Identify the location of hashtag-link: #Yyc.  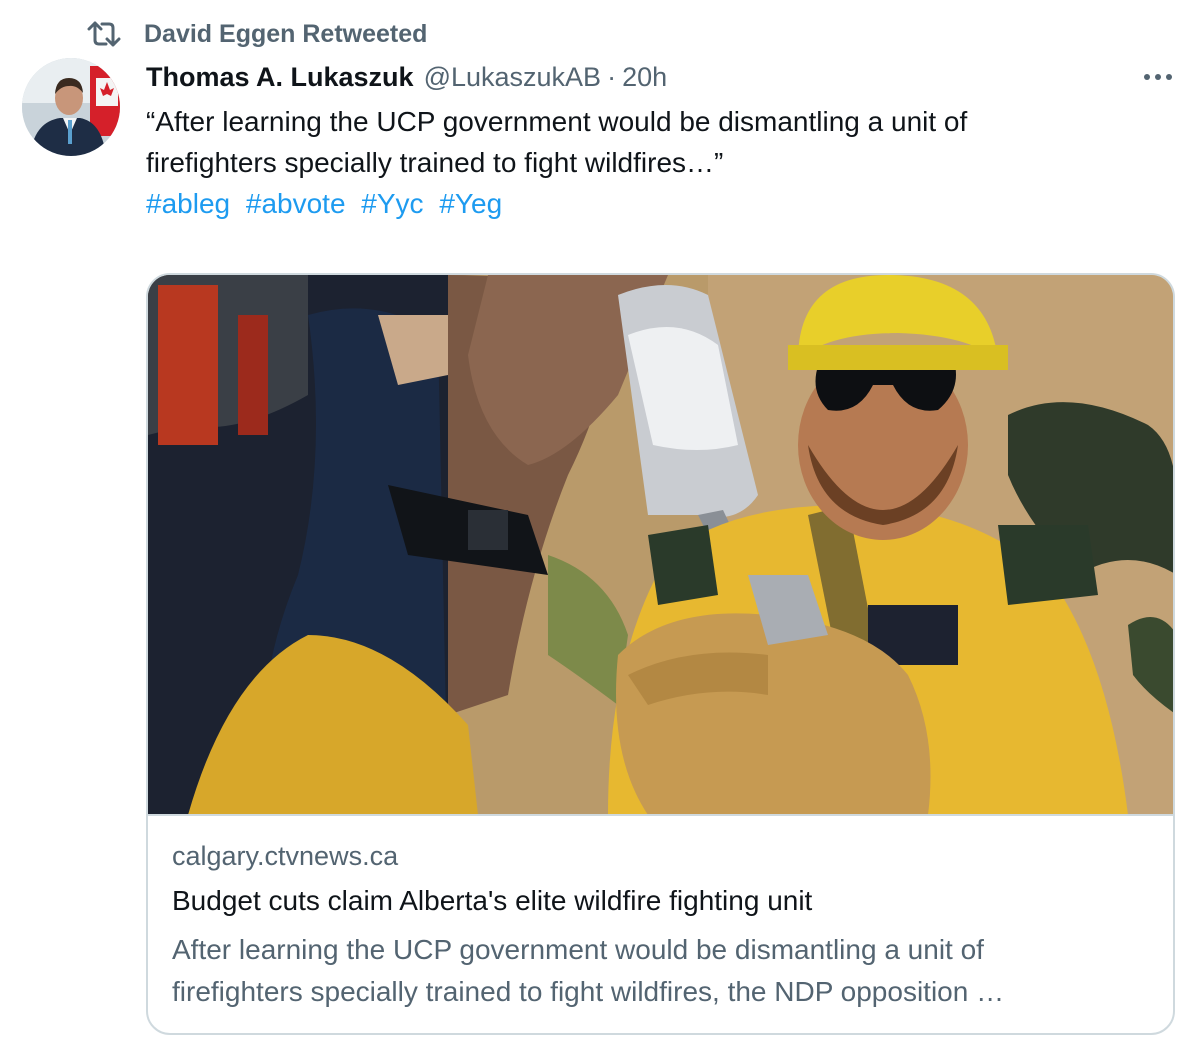
(392, 203).